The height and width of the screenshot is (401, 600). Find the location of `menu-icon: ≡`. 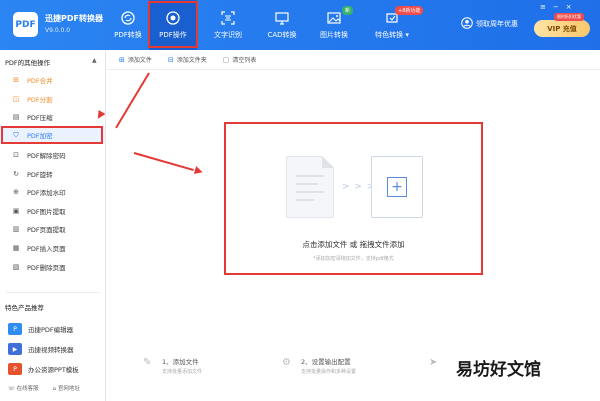

menu-icon: ≡ is located at coordinates (543, 7).